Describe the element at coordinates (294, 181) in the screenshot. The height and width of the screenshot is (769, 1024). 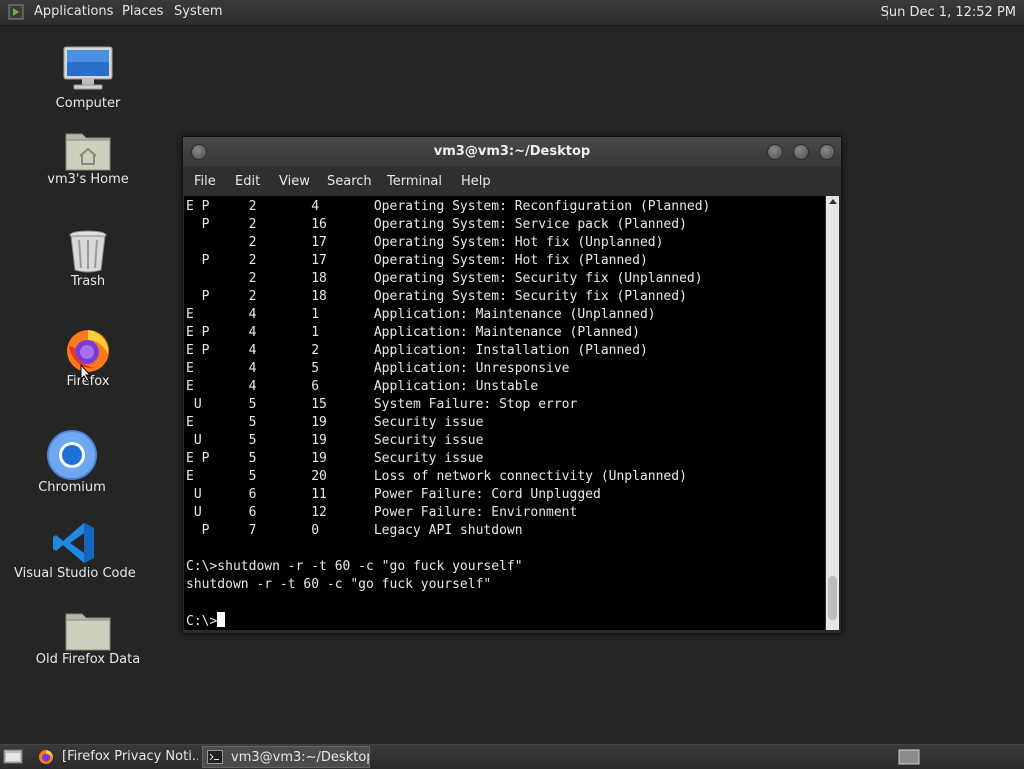
I see `menu-view: View` at that location.